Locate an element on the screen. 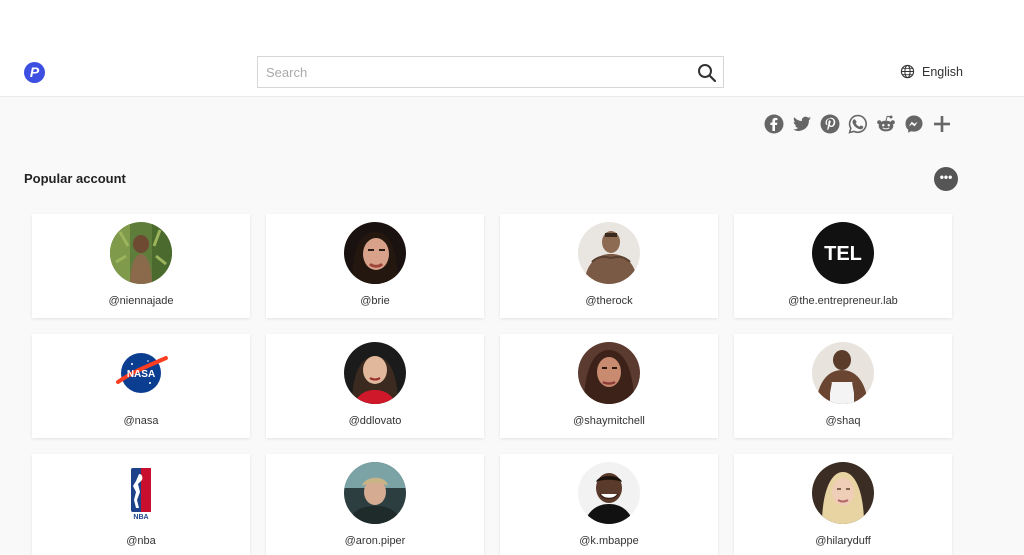 This screenshot has height=555, width=1024. account-card: @therock is located at coordinates (609, 266).